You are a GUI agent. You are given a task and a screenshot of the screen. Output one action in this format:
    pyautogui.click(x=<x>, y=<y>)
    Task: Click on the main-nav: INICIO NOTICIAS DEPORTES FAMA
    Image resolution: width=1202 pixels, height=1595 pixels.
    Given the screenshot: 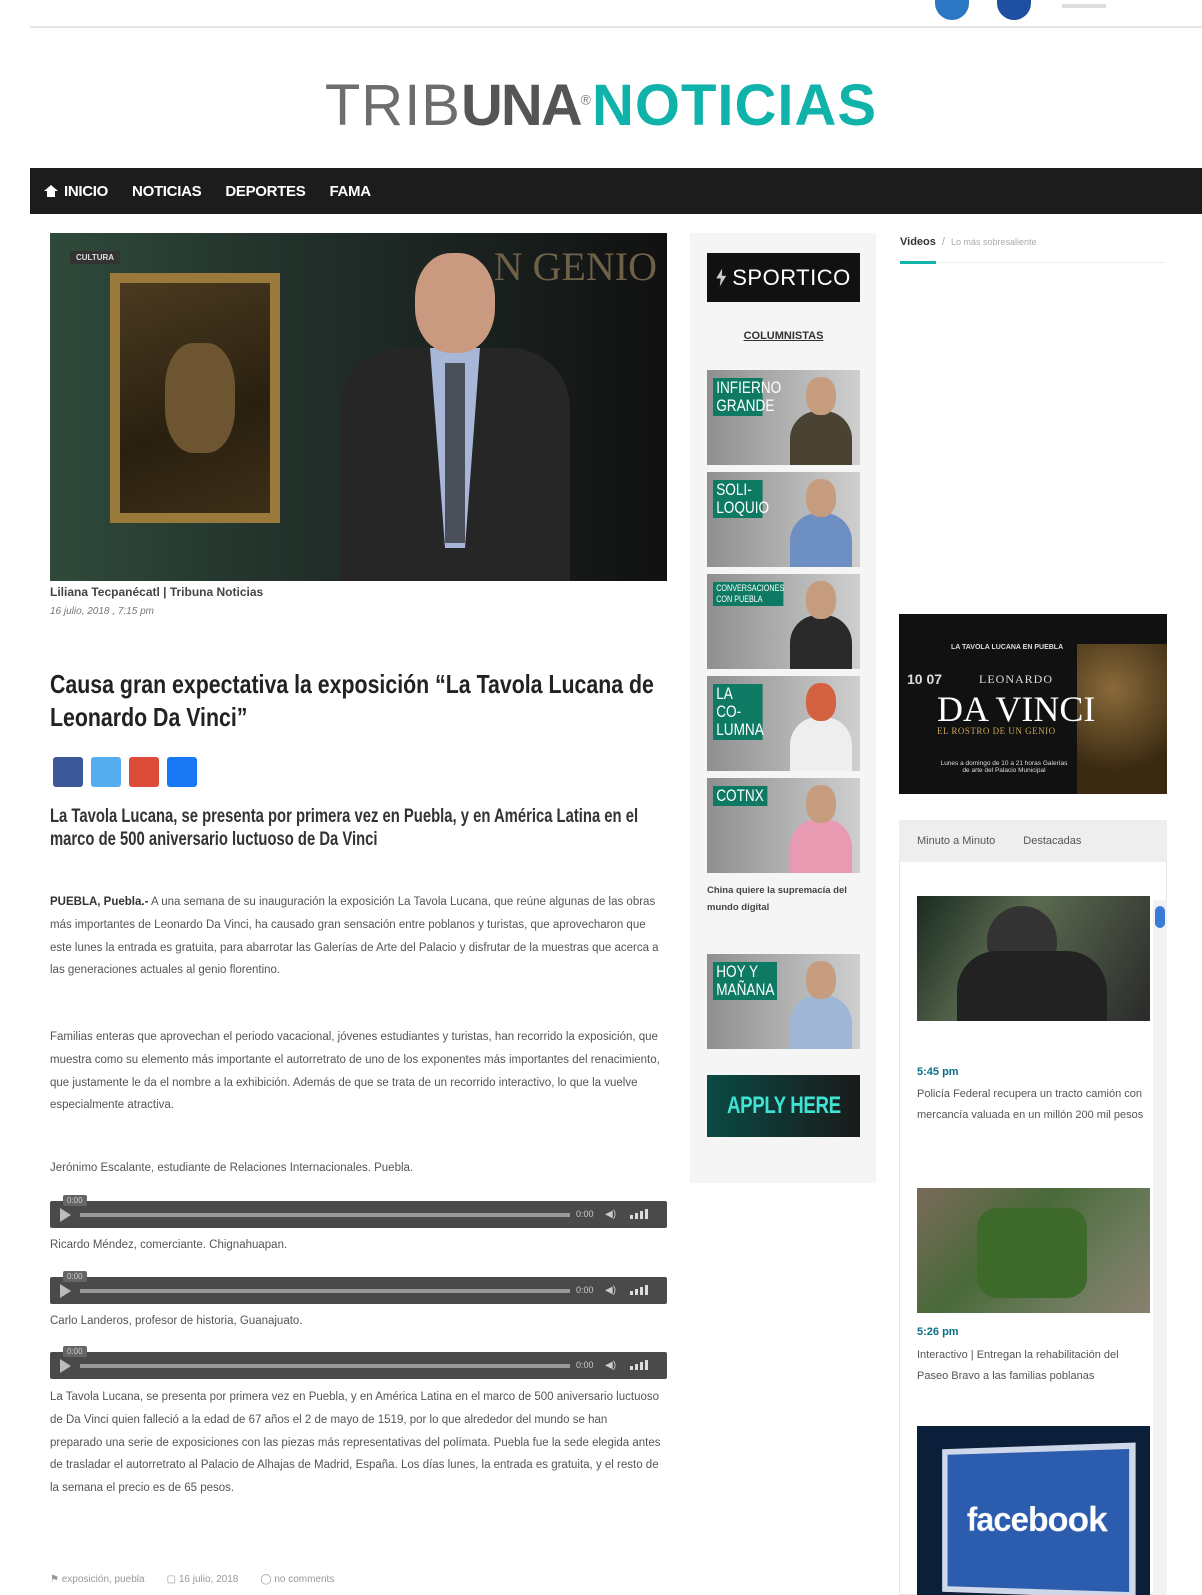 What is the action you would take?
    pyautogui.click(x=616, y=191)
    